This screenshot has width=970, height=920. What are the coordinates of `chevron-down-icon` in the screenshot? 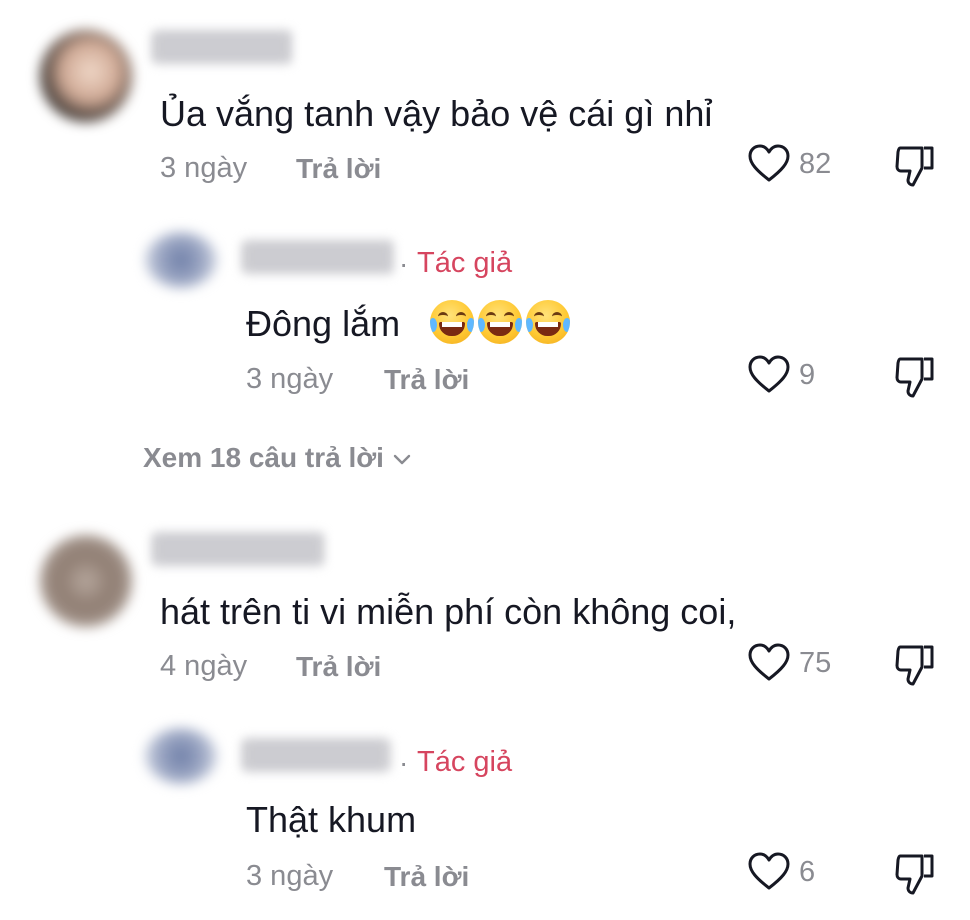 It's located at (402, 458).